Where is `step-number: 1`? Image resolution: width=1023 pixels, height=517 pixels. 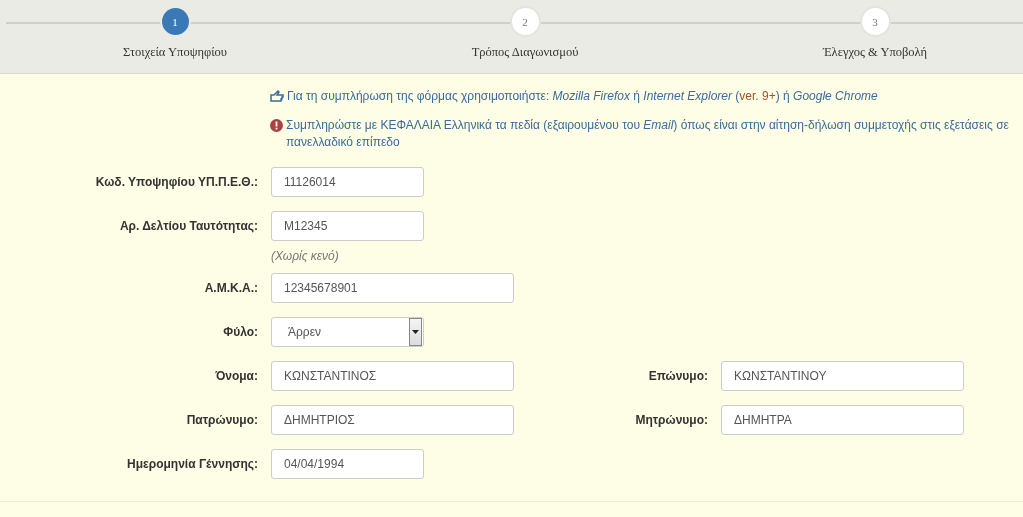
step-number: 1 is located at coordinates (175, 21).